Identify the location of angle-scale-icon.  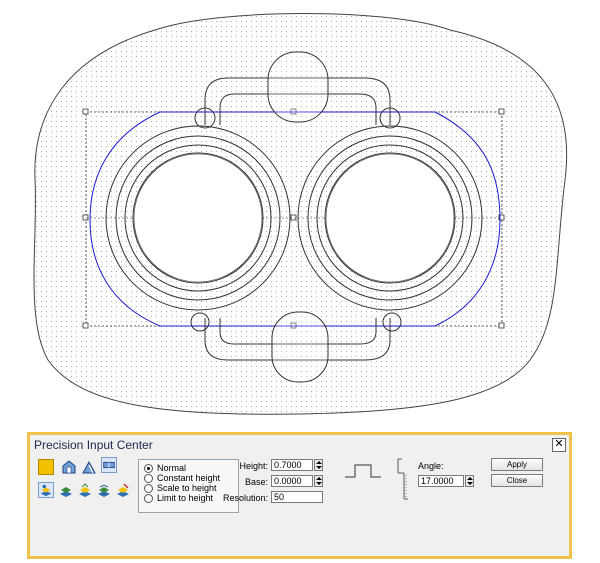
(402, 479).